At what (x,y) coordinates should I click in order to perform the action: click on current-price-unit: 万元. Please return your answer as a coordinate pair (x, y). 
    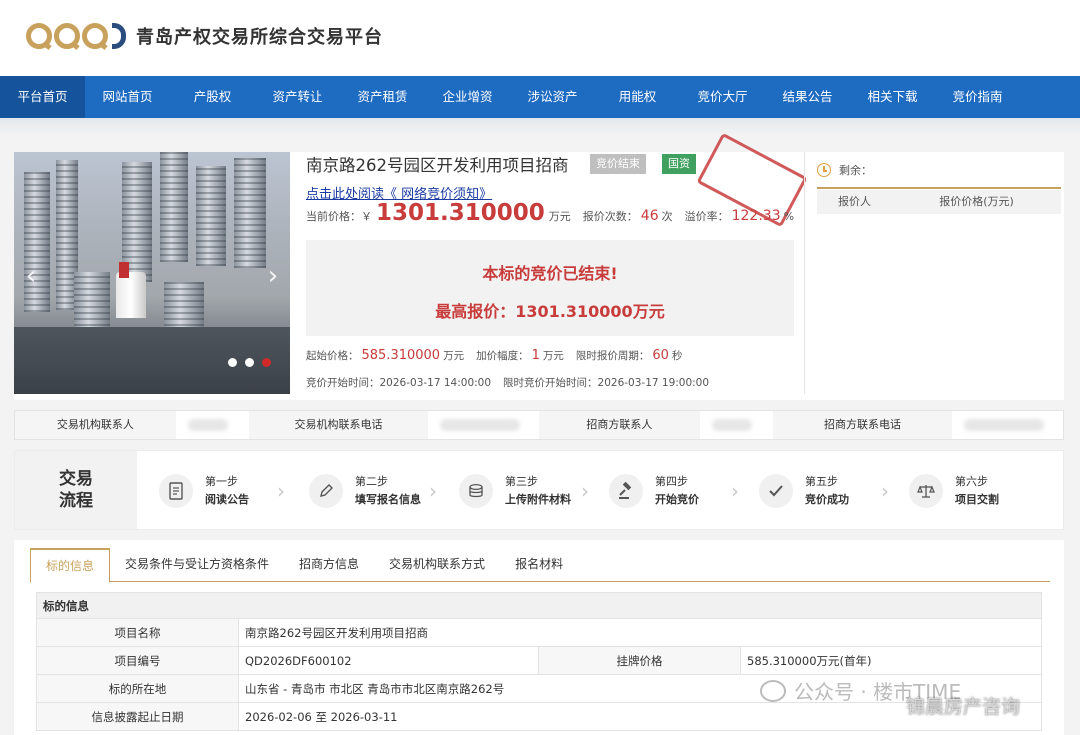
    Looking at the image, I should click on (559, 216).